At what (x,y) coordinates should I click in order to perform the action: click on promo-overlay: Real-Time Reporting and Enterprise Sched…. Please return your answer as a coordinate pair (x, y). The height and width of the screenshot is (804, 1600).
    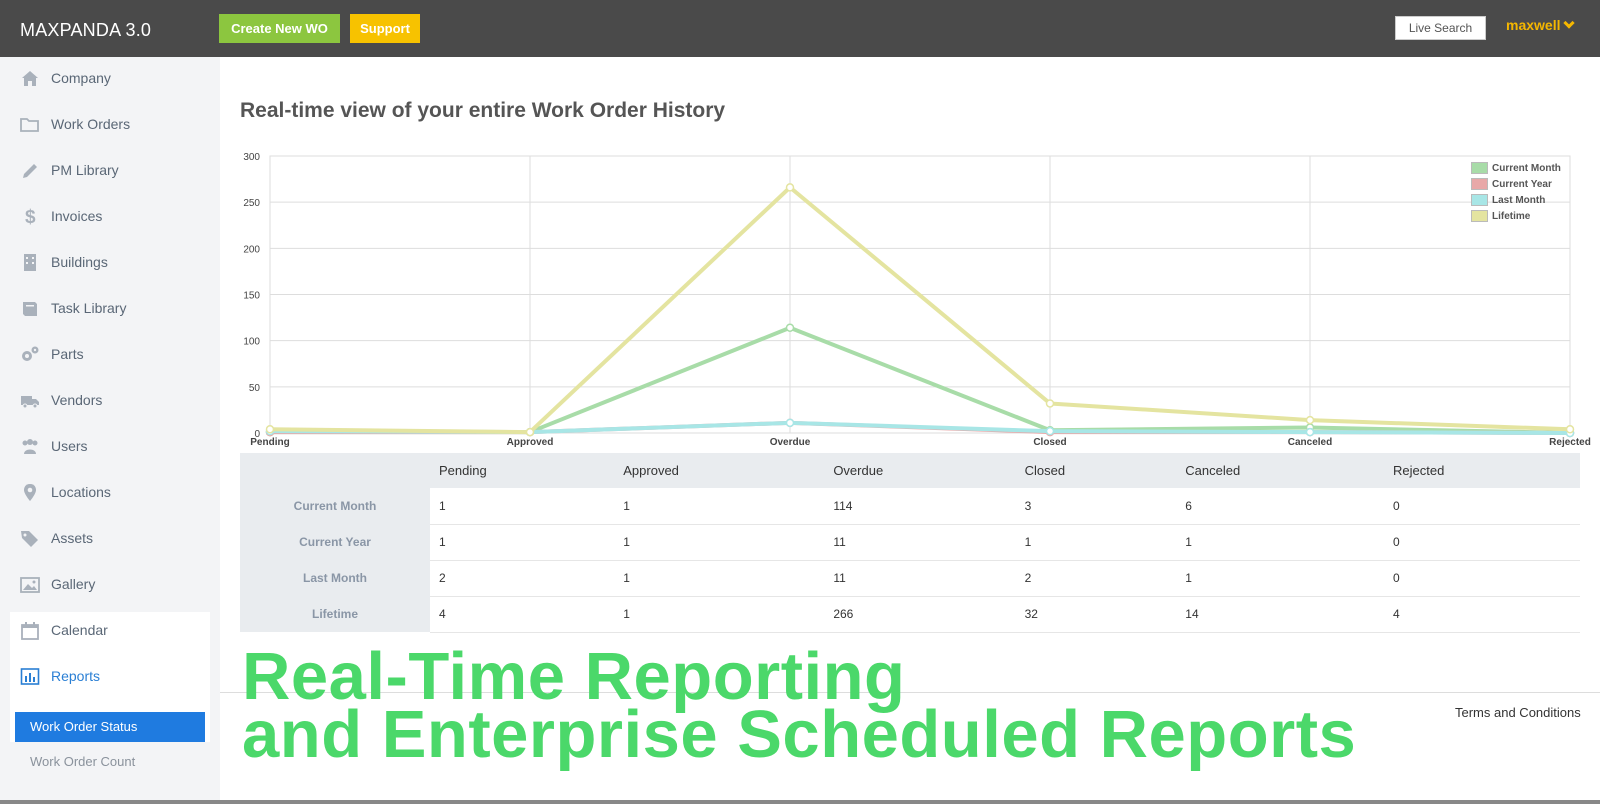
    Looking at the image, I should click on (799, 705).